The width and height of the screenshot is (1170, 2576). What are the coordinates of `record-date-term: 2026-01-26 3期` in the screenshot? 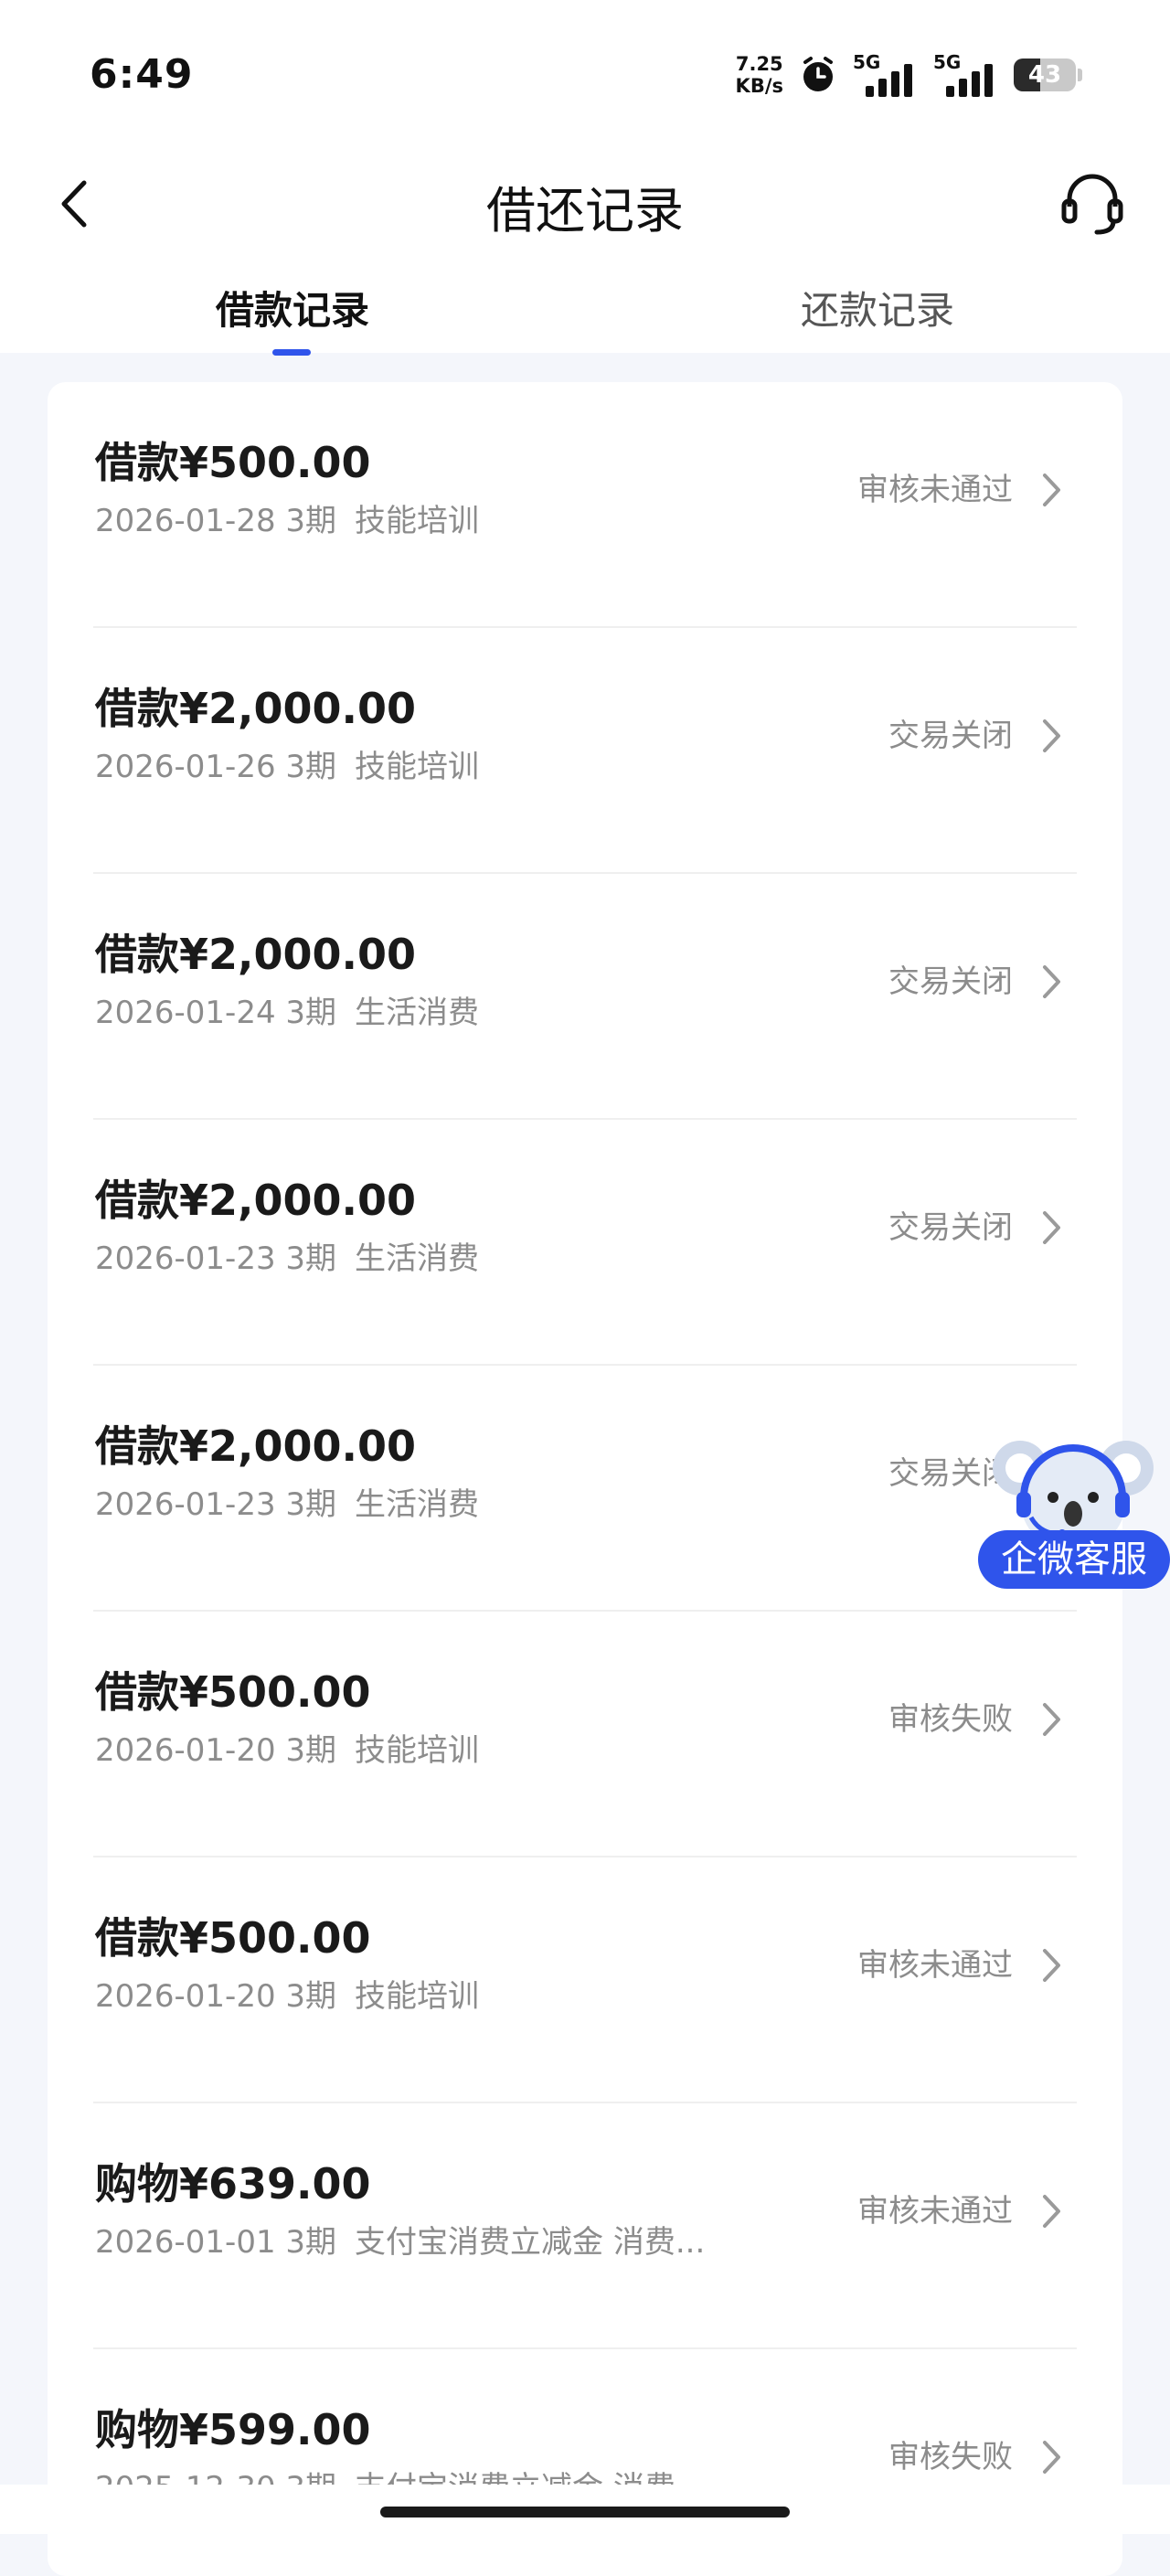 It's located at (216, 767).